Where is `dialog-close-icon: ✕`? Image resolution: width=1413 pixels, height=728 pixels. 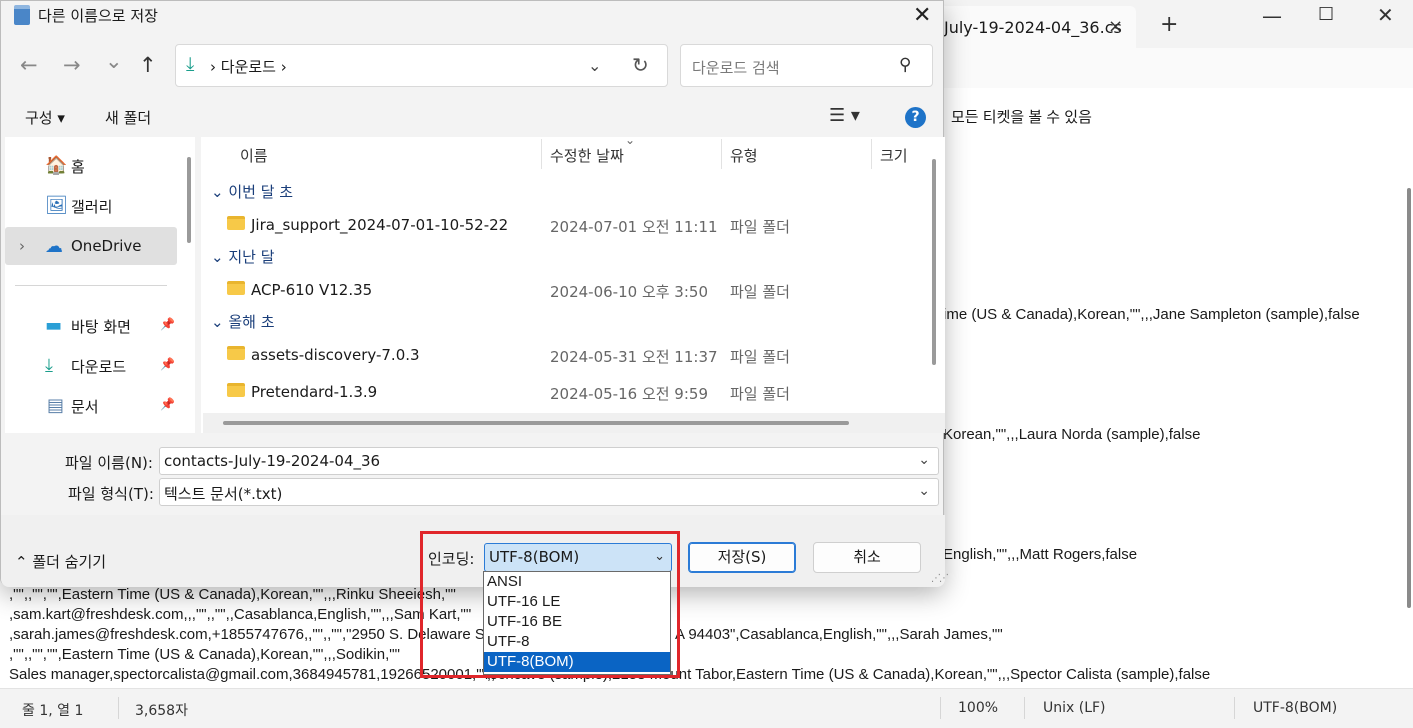 dialog-close-icon: ✕ is located at coordinates (922, 15).